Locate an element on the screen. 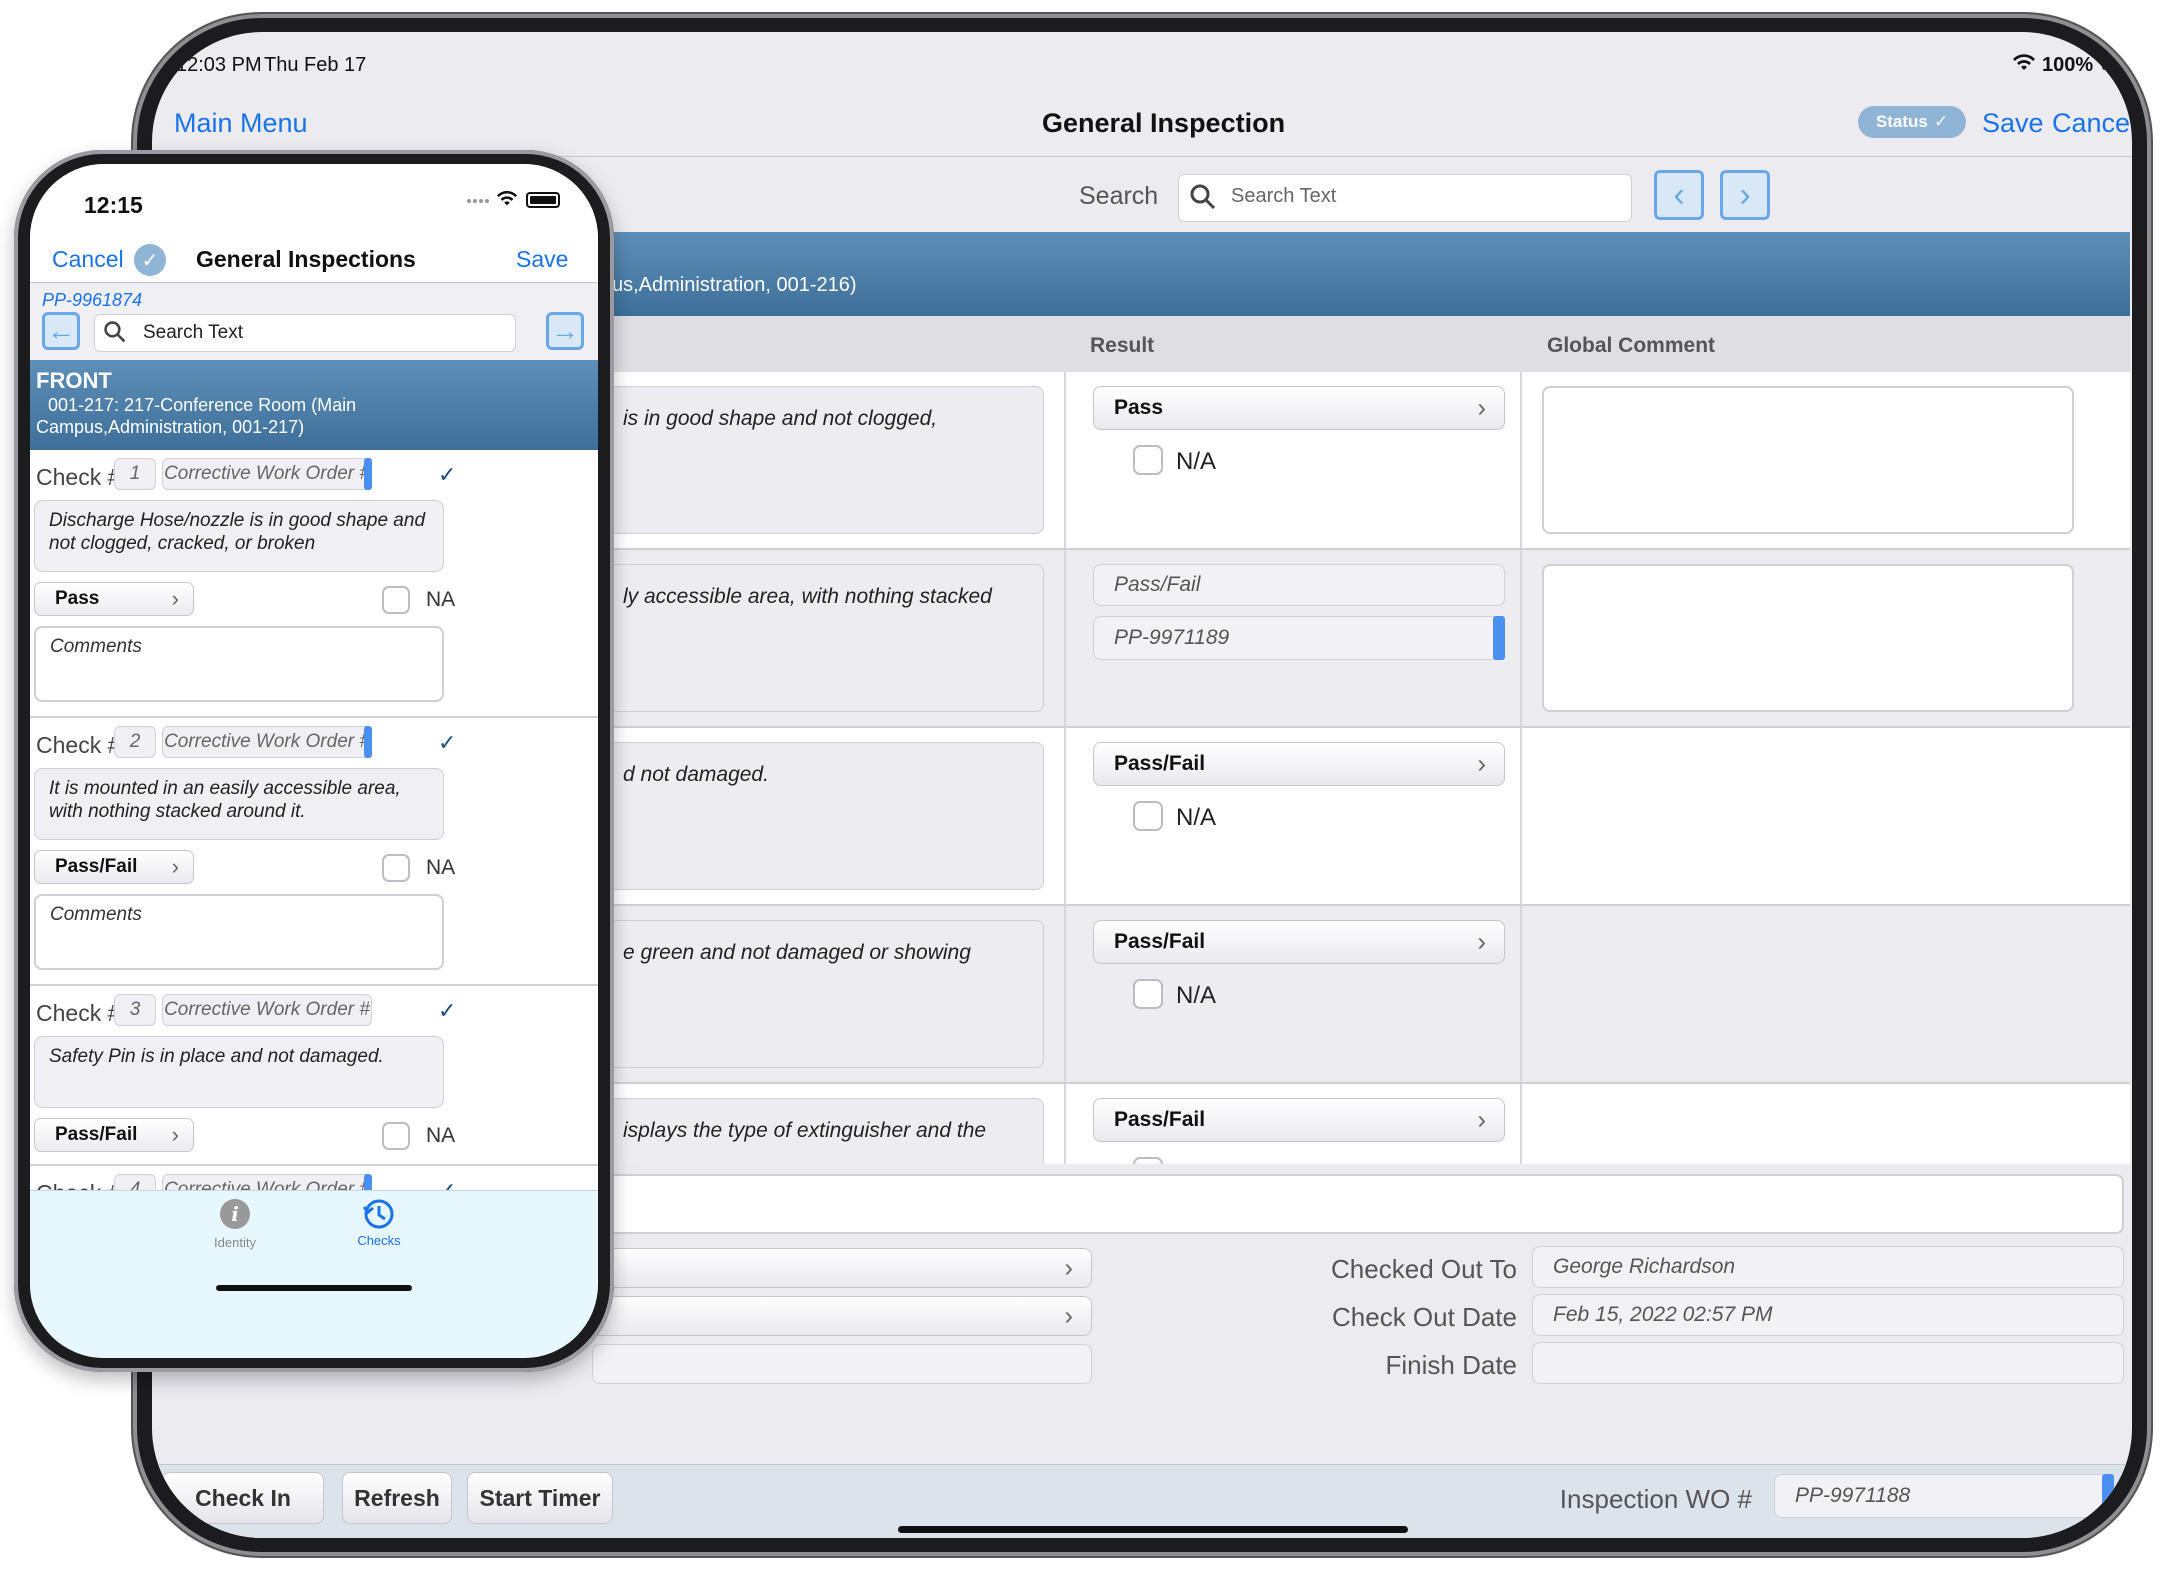  question-box: is in good shape and not clogged, is located at coordinates (818, 460).